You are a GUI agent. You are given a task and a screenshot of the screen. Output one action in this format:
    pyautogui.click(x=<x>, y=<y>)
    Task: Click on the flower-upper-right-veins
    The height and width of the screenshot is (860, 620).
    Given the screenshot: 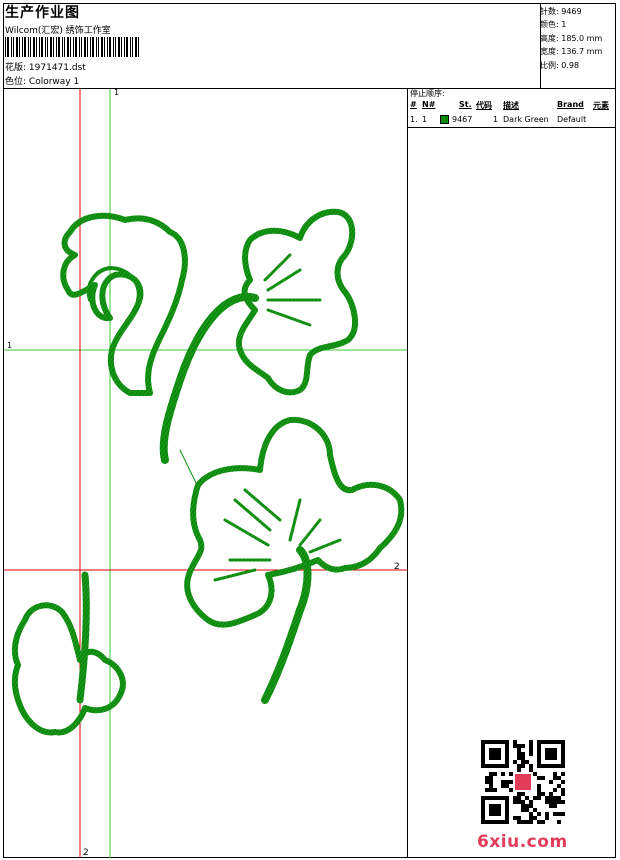 What is the action you would take?
    pyautogui.click(x=292, y=290)
    